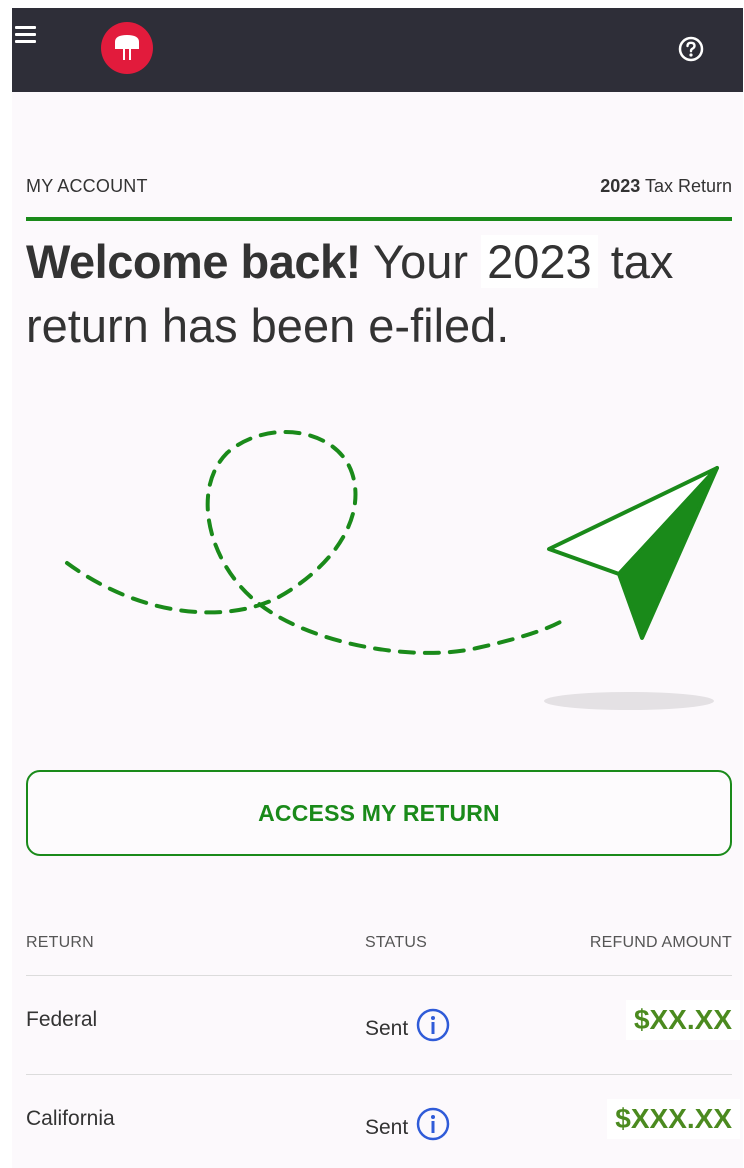 The image size is (744, 1168). Describe the element at coordinates (193, 261) in the screenshot. I see `welcome-text: Welcome back!` at that location.